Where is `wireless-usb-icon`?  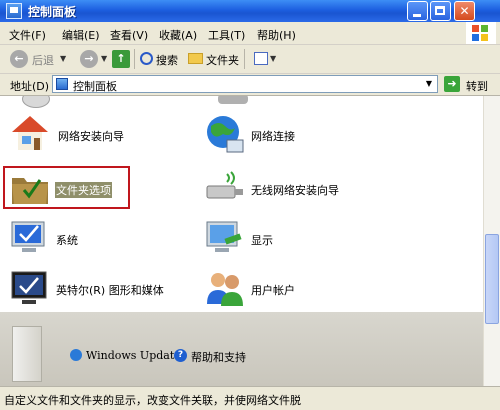 wireless-usb-icon is located at coordinates (224, 185).